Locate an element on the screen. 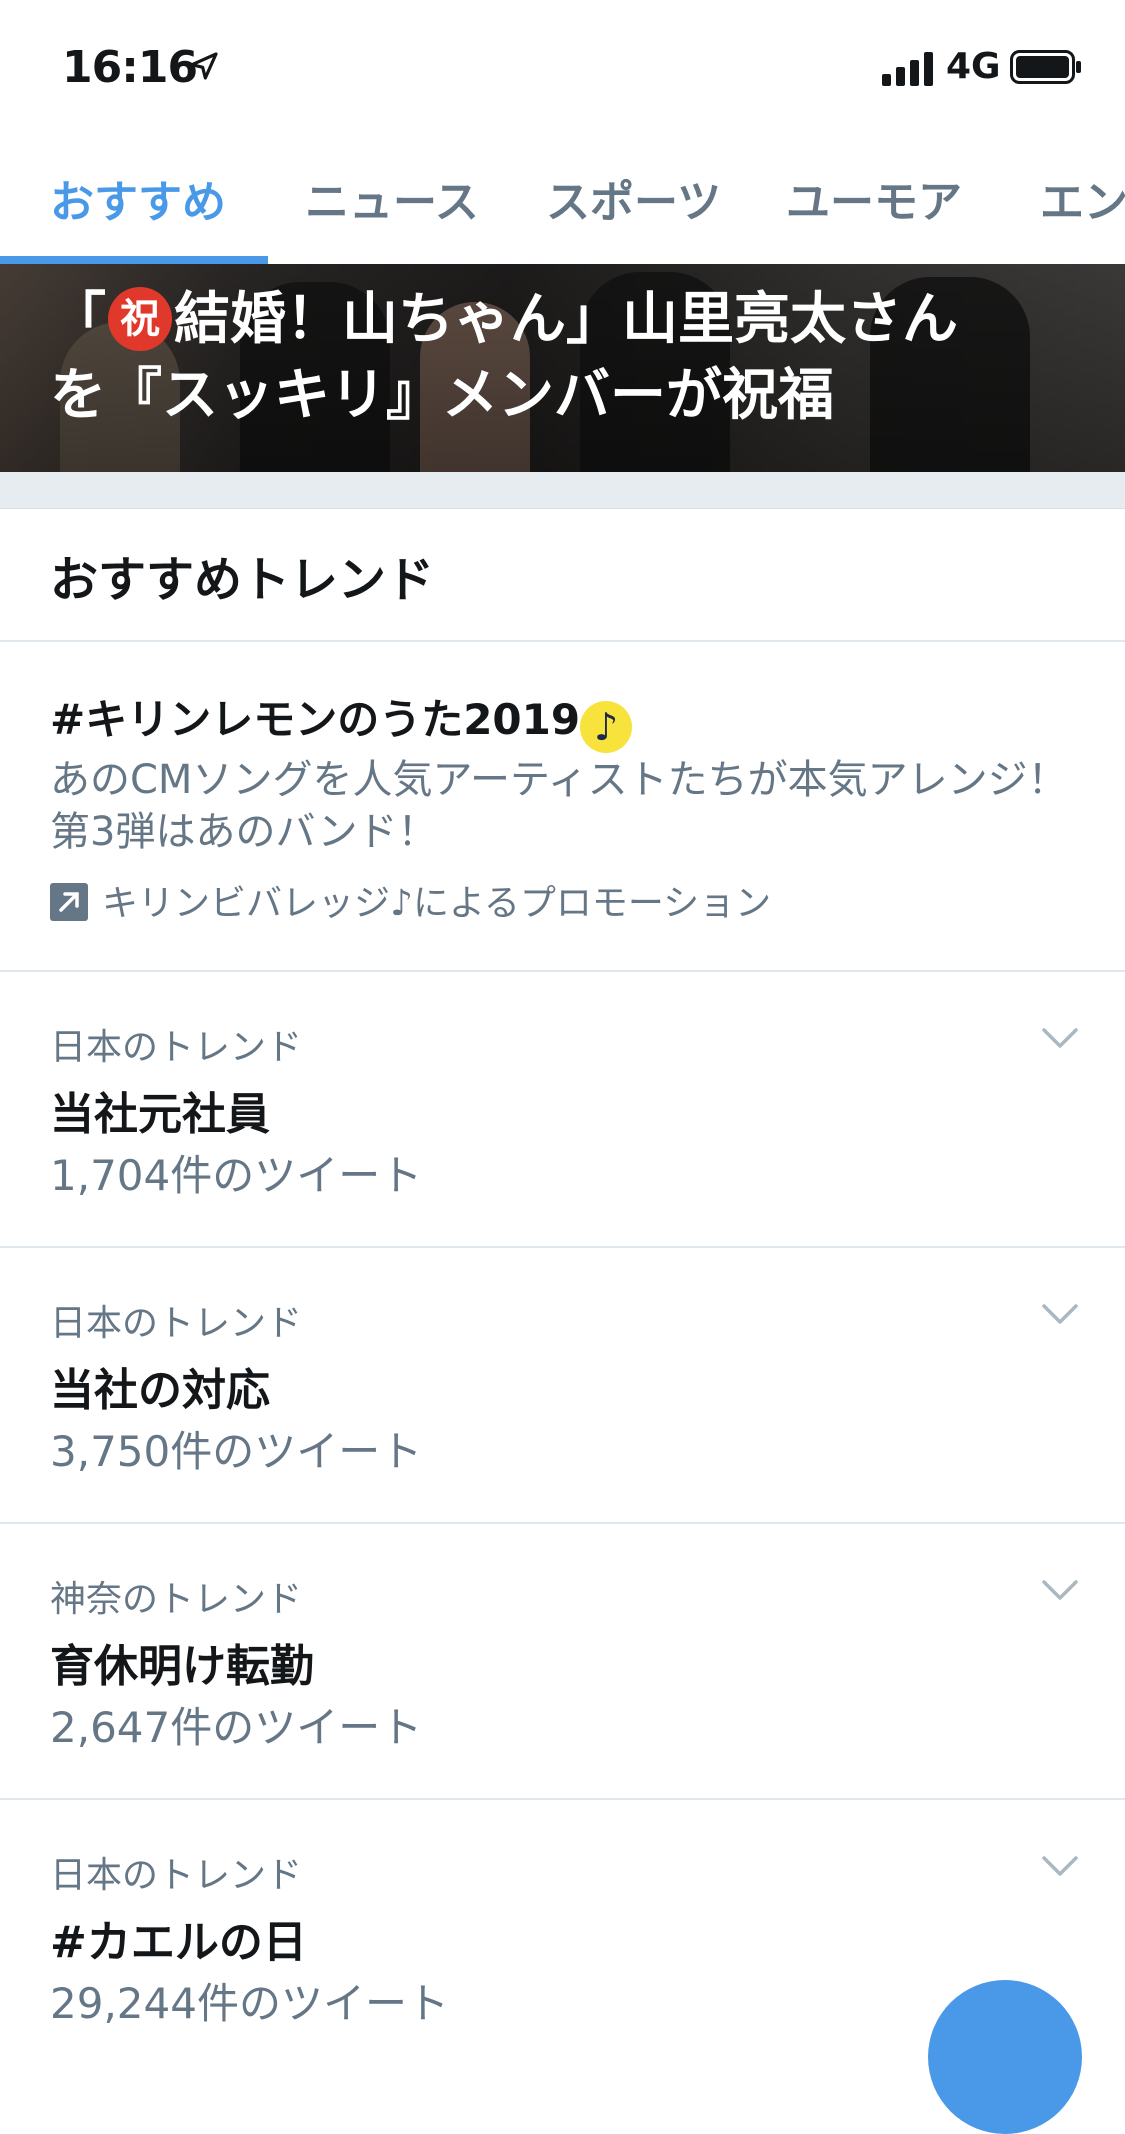 The height and width of the screenshot is (2134, 1125). celebration-badge-icon: 祝 is located at coordinates (140, 319).